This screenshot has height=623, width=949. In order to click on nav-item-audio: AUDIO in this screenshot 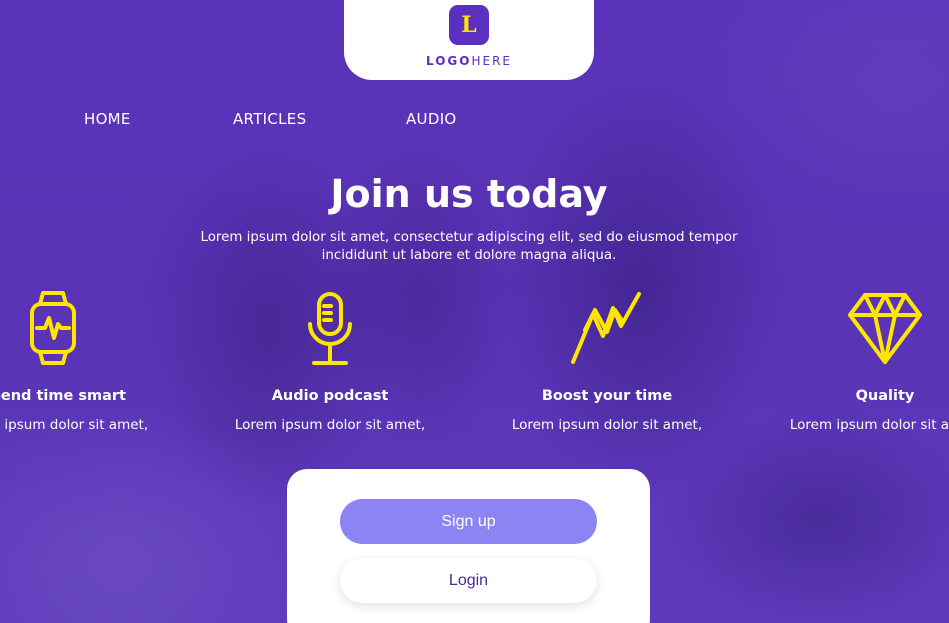, I will do `click(431, 119)`.